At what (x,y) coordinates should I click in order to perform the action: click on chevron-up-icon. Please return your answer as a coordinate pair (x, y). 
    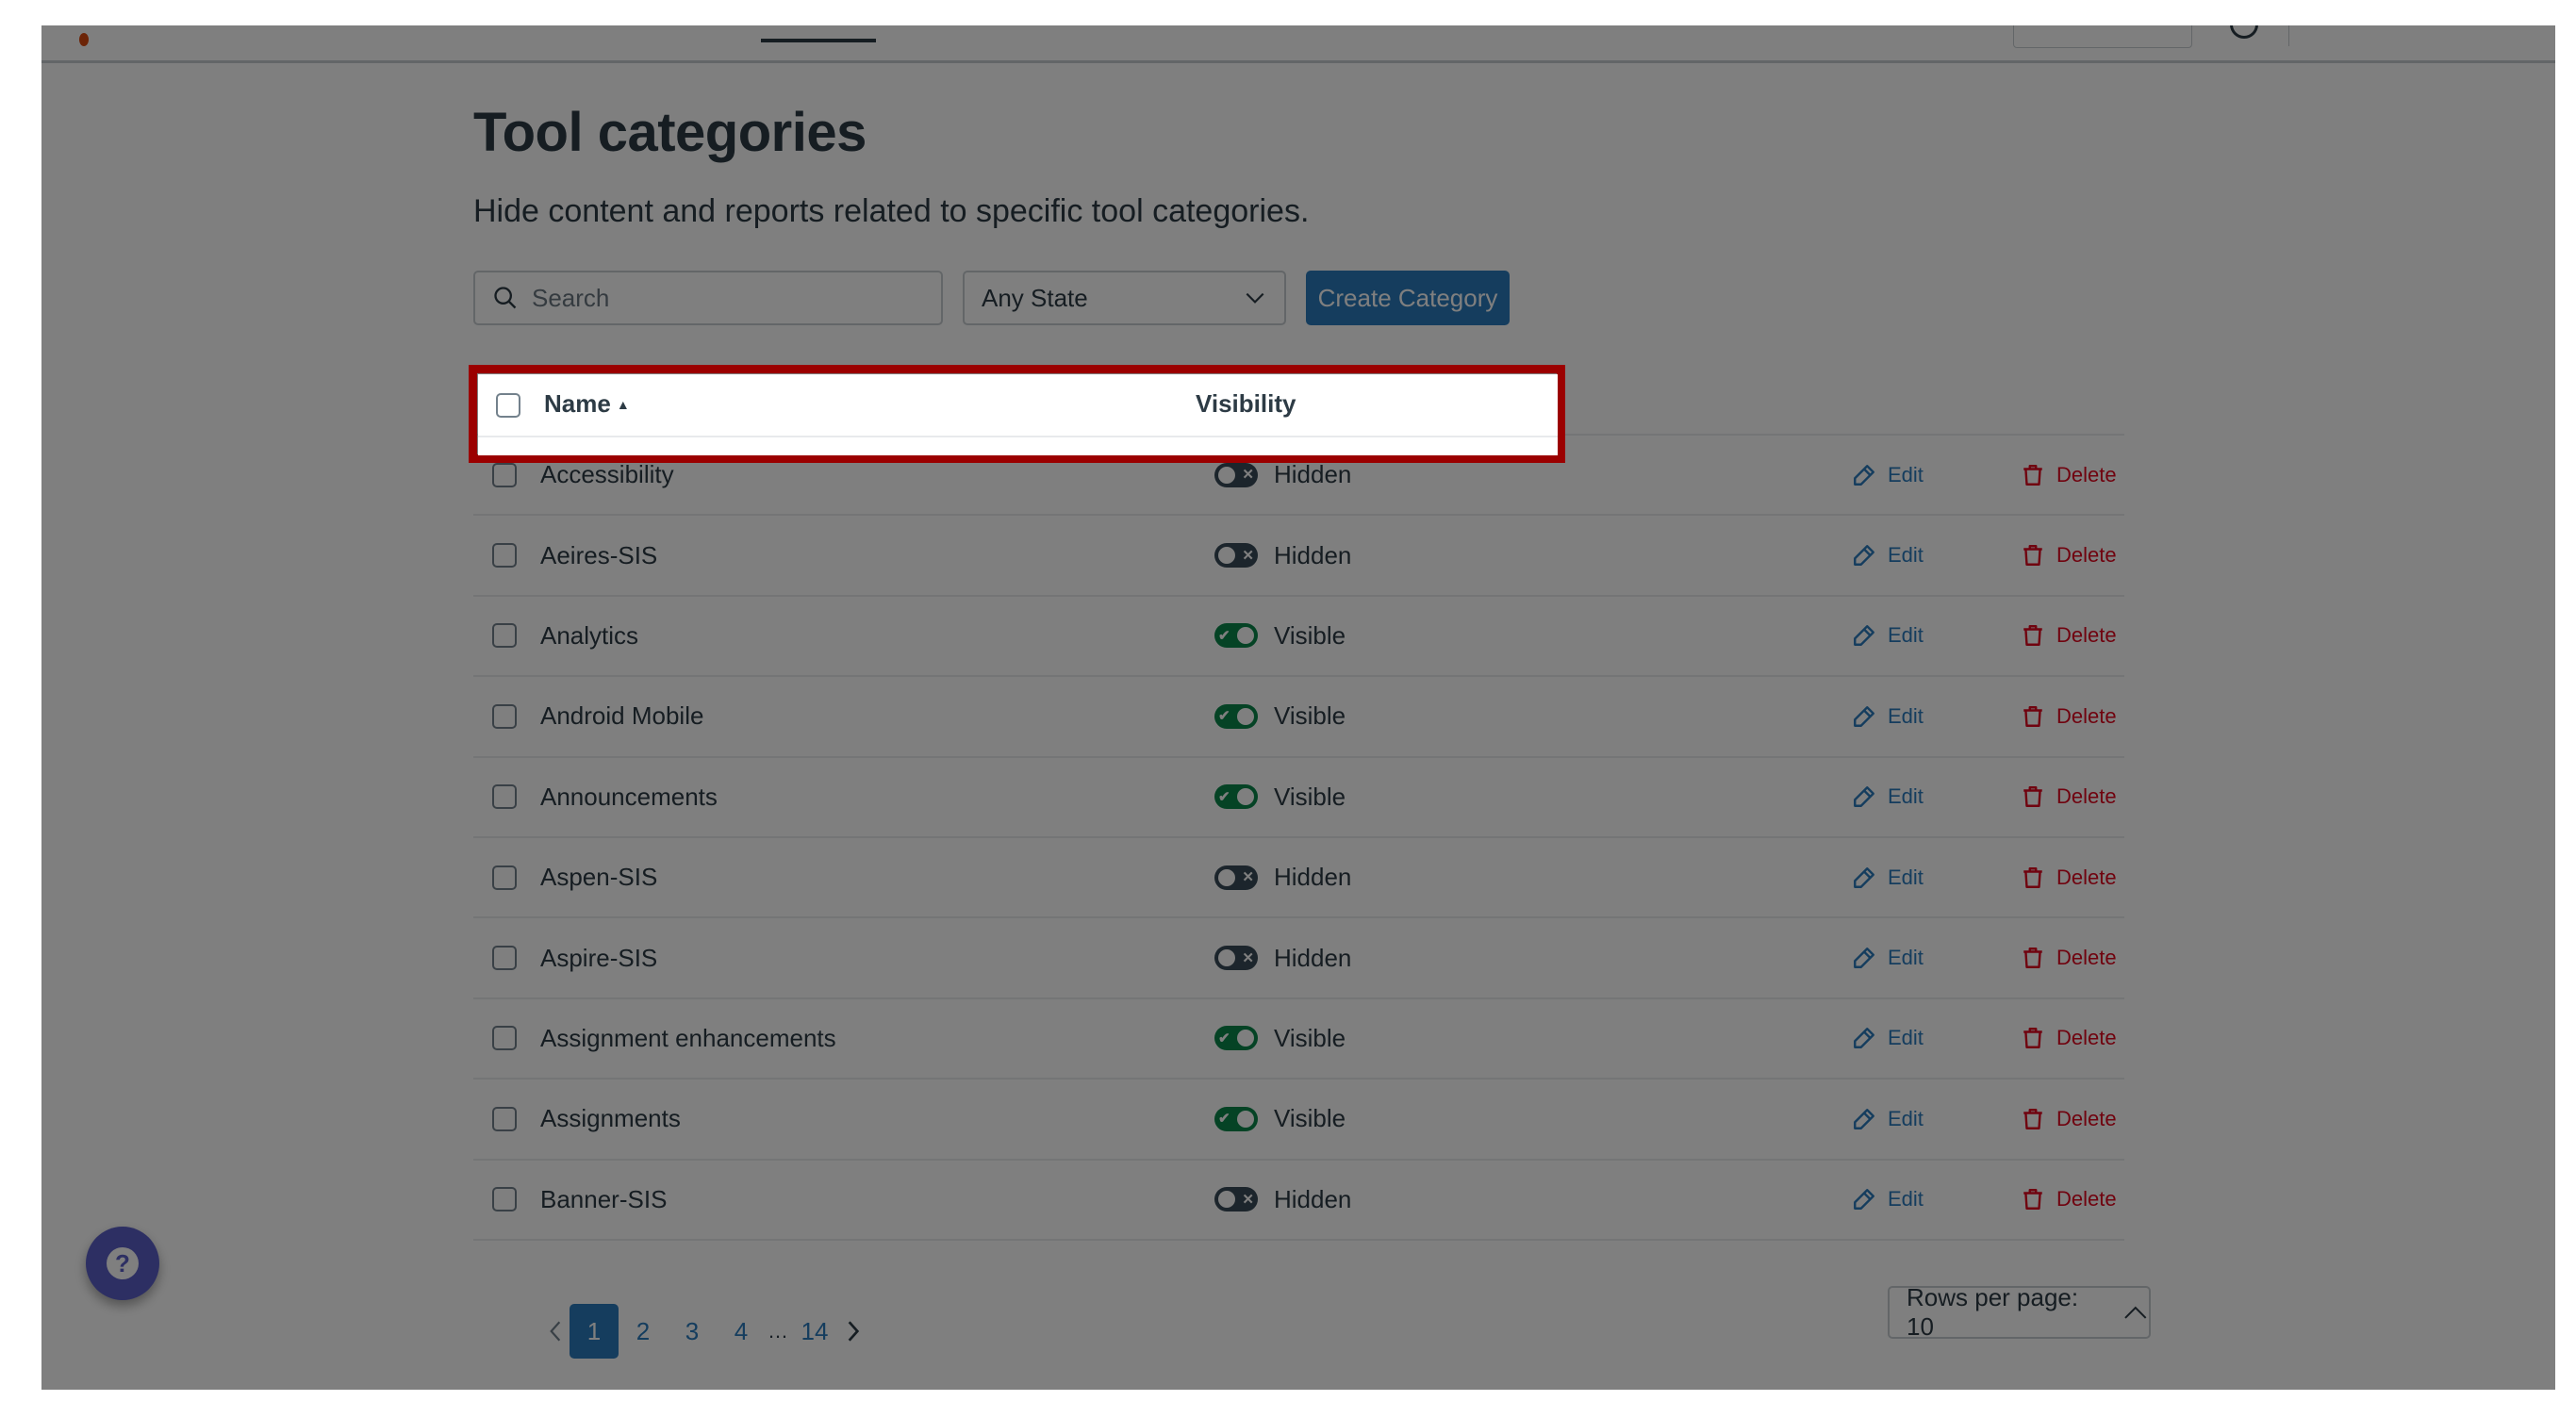
    Looking at the image, I should click on (2135, 1312).